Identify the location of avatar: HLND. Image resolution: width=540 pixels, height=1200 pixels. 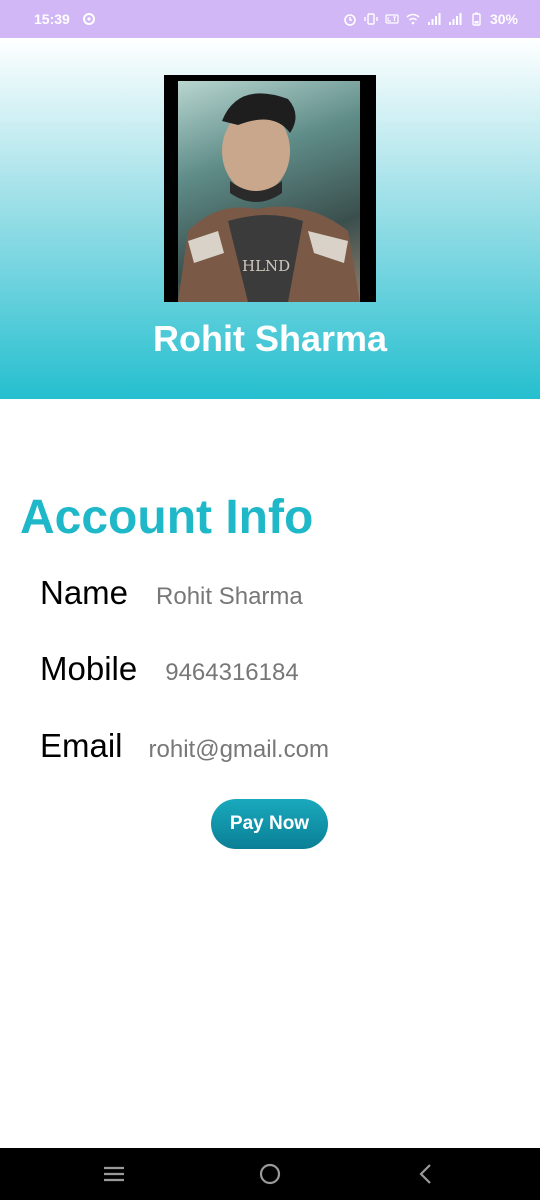
(269, 191).